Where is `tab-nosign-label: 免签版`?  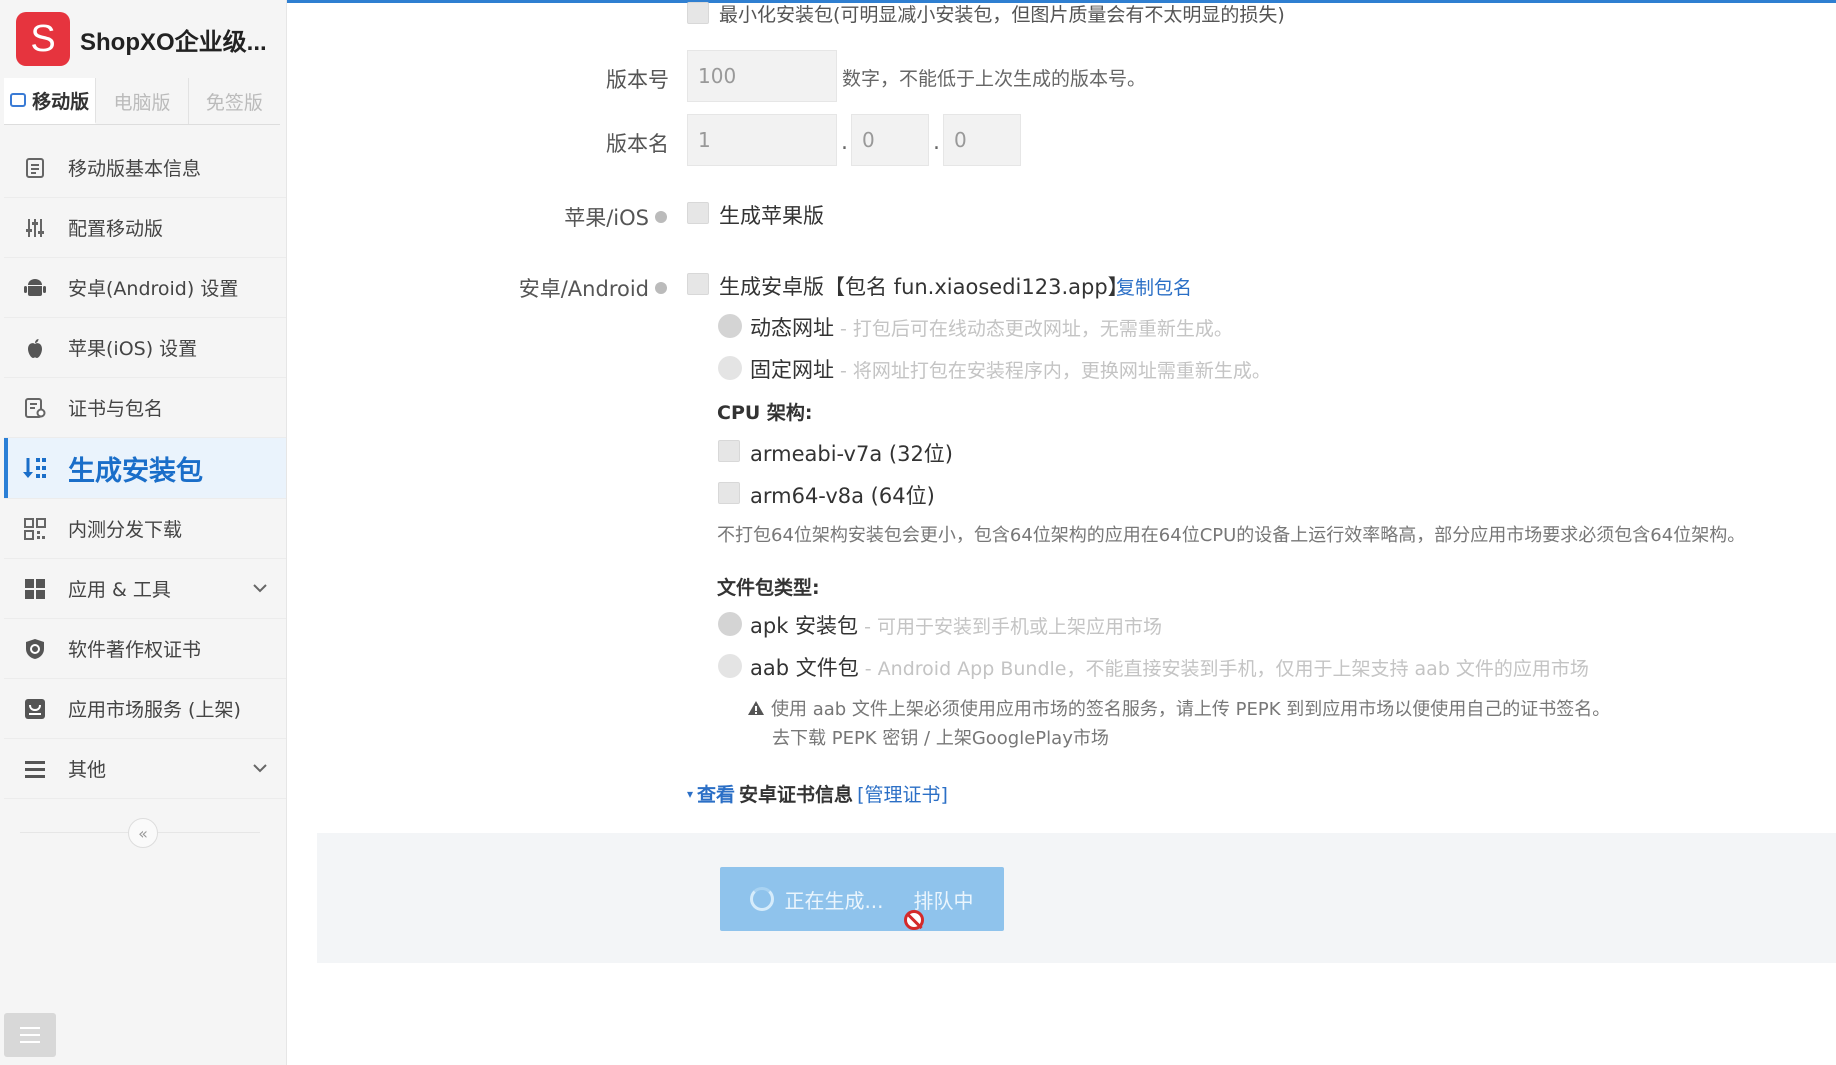 tab-nosign-label: 免签版 is located at coordinates (234, 102).